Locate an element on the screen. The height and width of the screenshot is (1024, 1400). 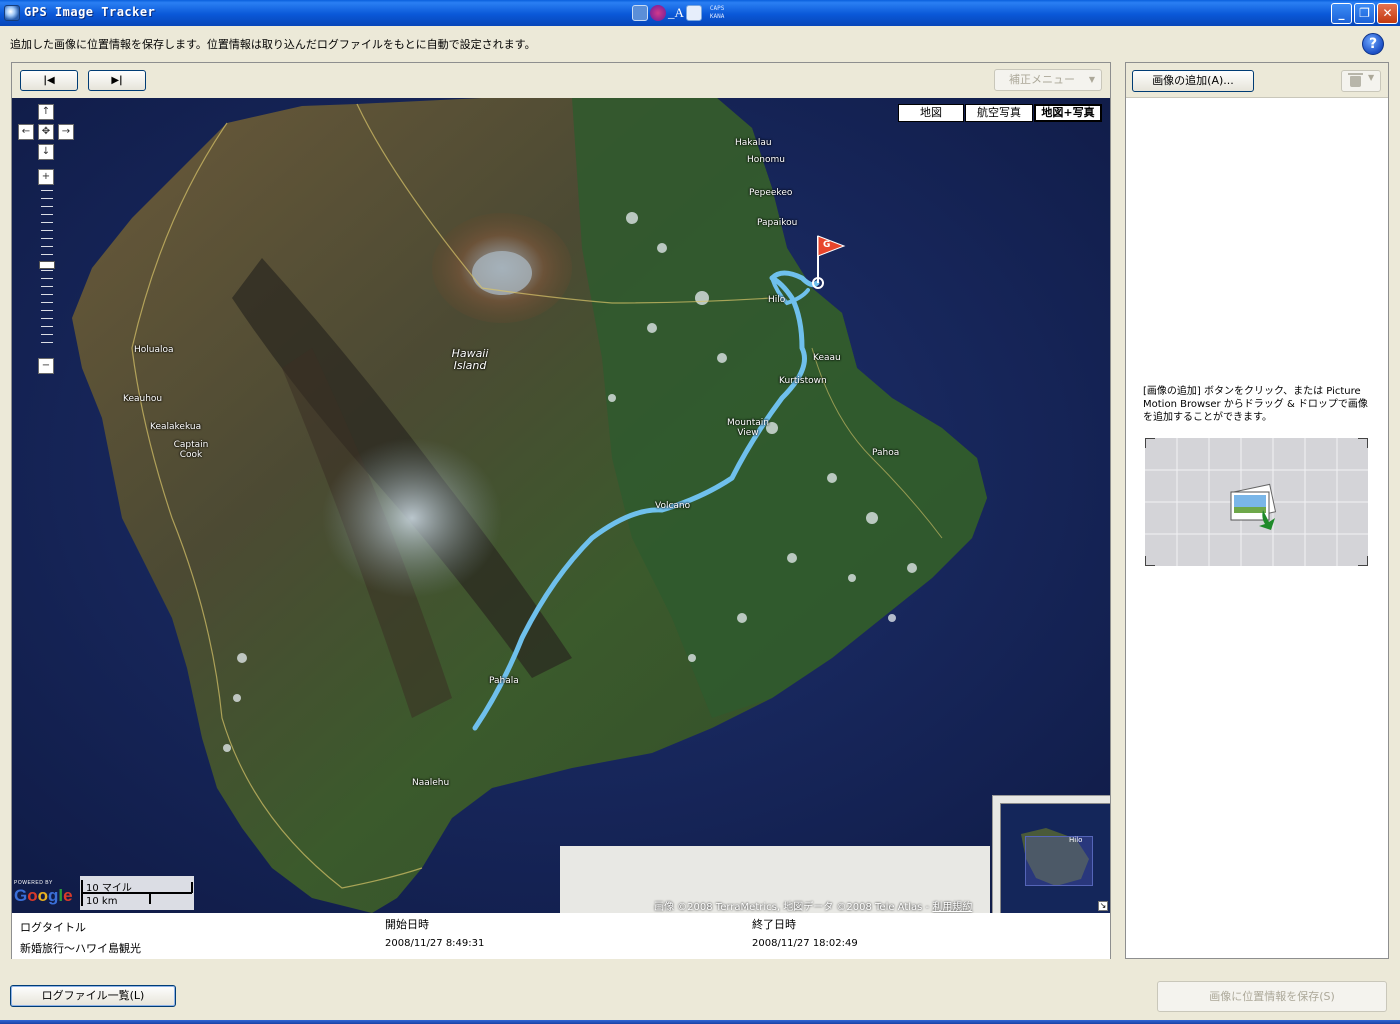
minimize-icon: _ is located at coordinates (1341, 13).